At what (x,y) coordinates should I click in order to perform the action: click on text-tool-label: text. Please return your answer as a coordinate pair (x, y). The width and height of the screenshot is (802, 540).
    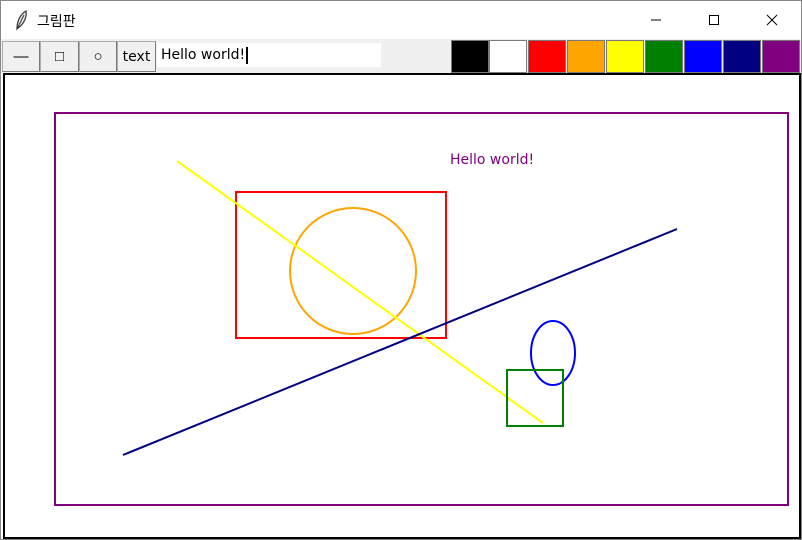
    Looking at the image, I should click on (136, 56).